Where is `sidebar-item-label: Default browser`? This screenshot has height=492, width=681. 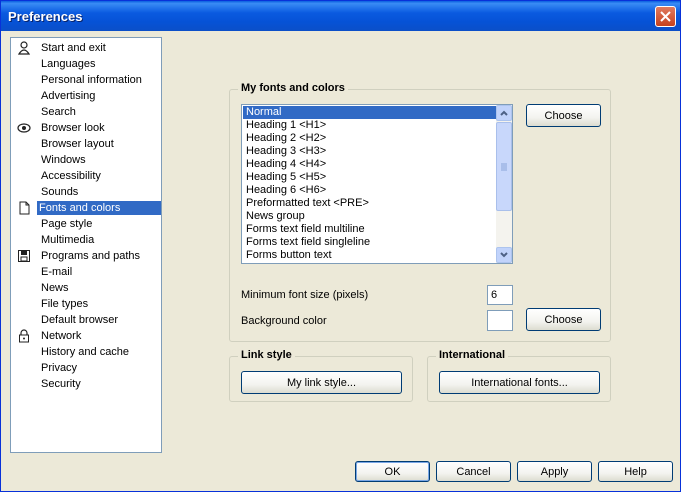
sidebar-item-label: Default browser is located at coordinates (80, 320).